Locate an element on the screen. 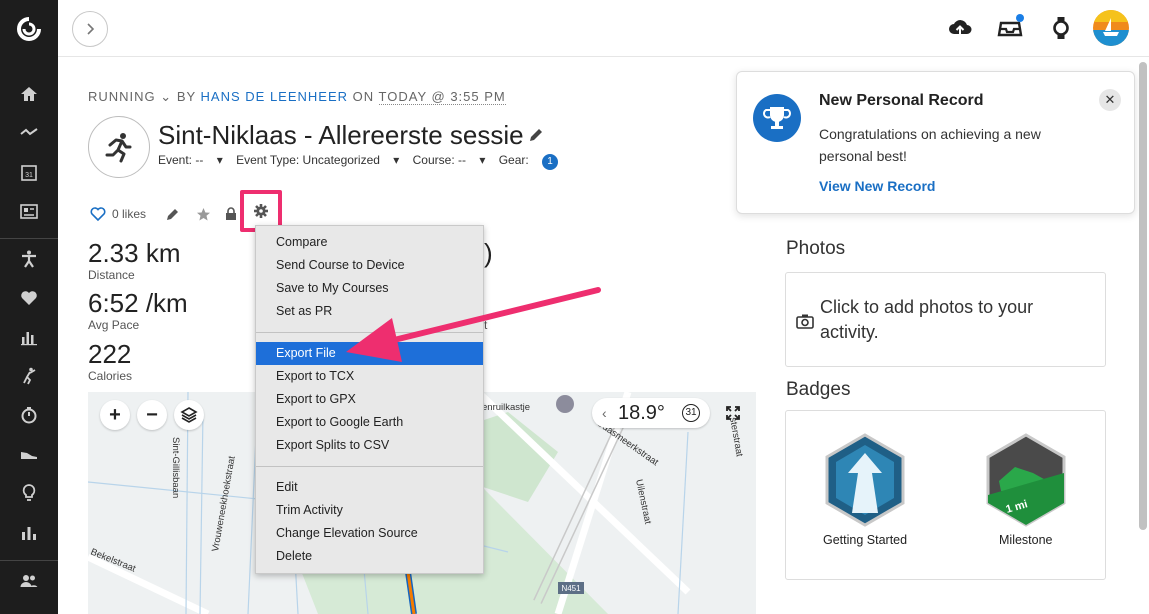 Image resolution: width=1149 pixels, height=614 pixels. photos-heading: Photos is located at coordinates (816, 248).